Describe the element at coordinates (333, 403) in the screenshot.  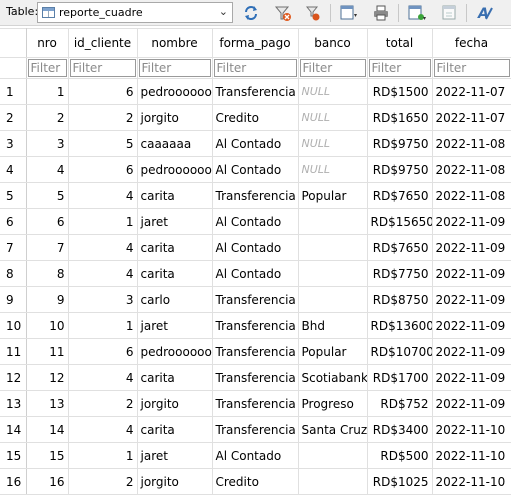
I see `cell-banco: Progreso` at that location.